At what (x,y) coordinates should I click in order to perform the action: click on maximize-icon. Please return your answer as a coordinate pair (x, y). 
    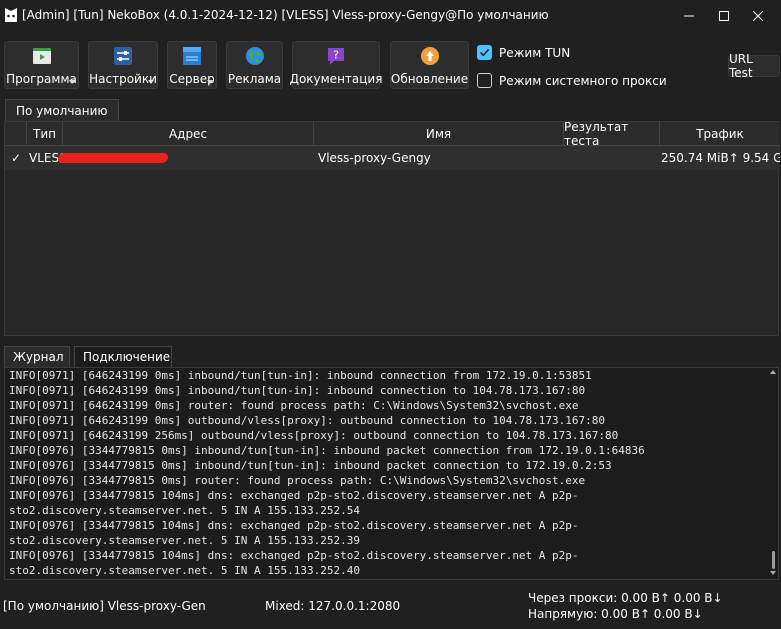
    Looking at the image, I should click on (724, 16).